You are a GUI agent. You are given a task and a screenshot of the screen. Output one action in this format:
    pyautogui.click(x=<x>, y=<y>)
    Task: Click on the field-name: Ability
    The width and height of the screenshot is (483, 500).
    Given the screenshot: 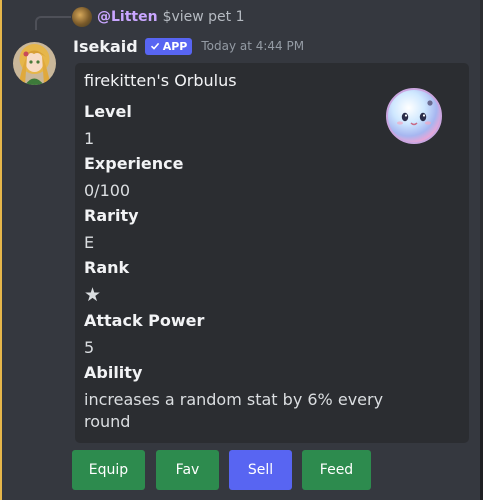 What is the action you would take?
    pyautogui.click(x=113, y=372)
    